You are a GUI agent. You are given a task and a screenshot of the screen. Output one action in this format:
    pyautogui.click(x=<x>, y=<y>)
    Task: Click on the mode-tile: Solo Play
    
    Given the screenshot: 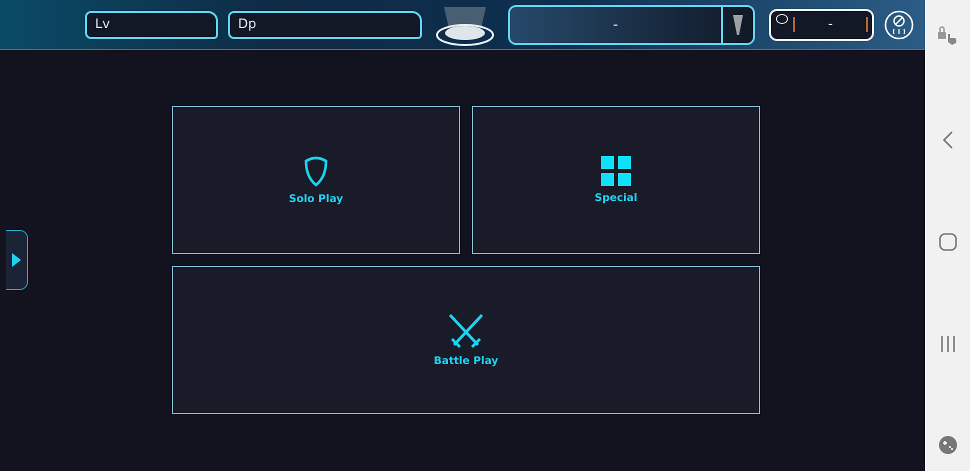 What is the action you would take?
    pyautogui.click(x=316, y=180)
    